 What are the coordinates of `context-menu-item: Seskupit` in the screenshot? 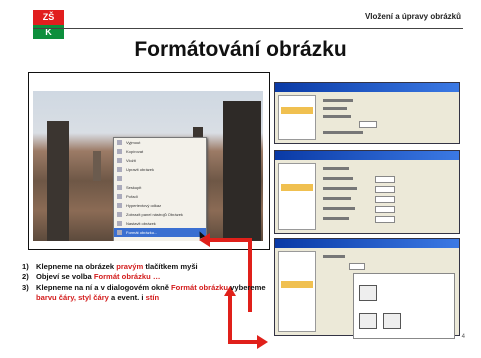 It's located at (160, 187).